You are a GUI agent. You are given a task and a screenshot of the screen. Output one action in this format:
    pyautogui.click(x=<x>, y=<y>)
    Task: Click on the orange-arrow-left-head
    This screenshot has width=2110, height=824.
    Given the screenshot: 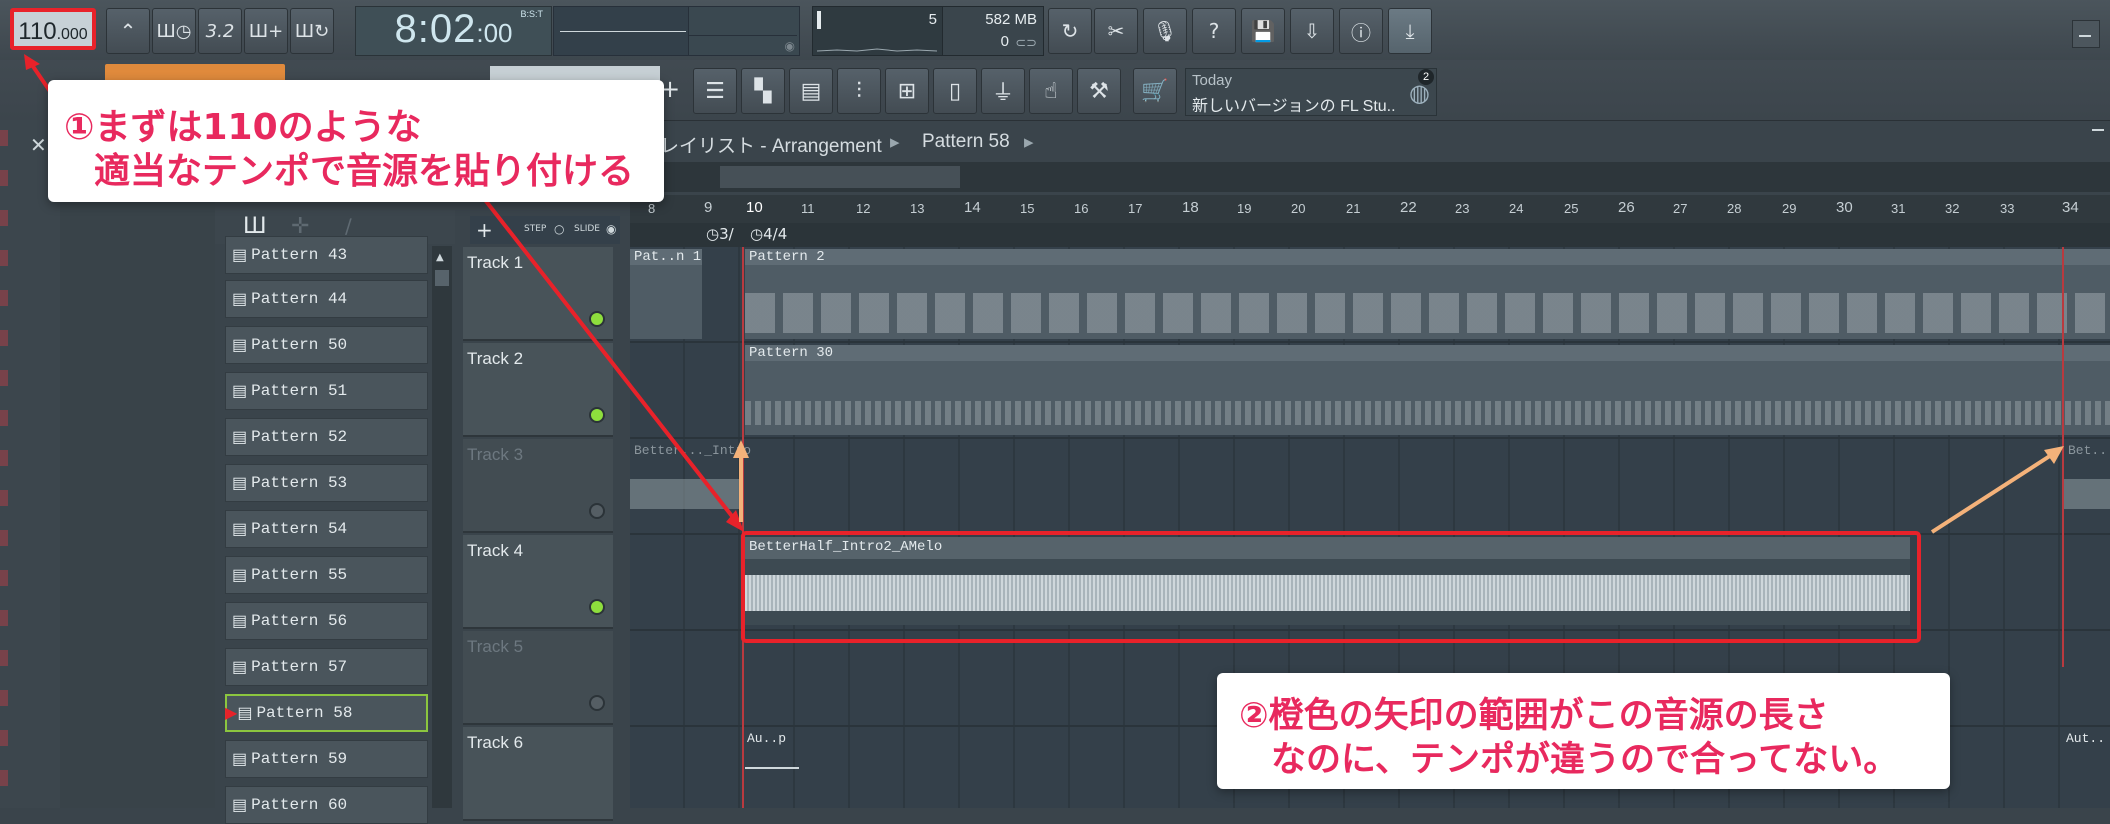 What is the action you would take?
    pyautogui.click(x=741, y=449)
    